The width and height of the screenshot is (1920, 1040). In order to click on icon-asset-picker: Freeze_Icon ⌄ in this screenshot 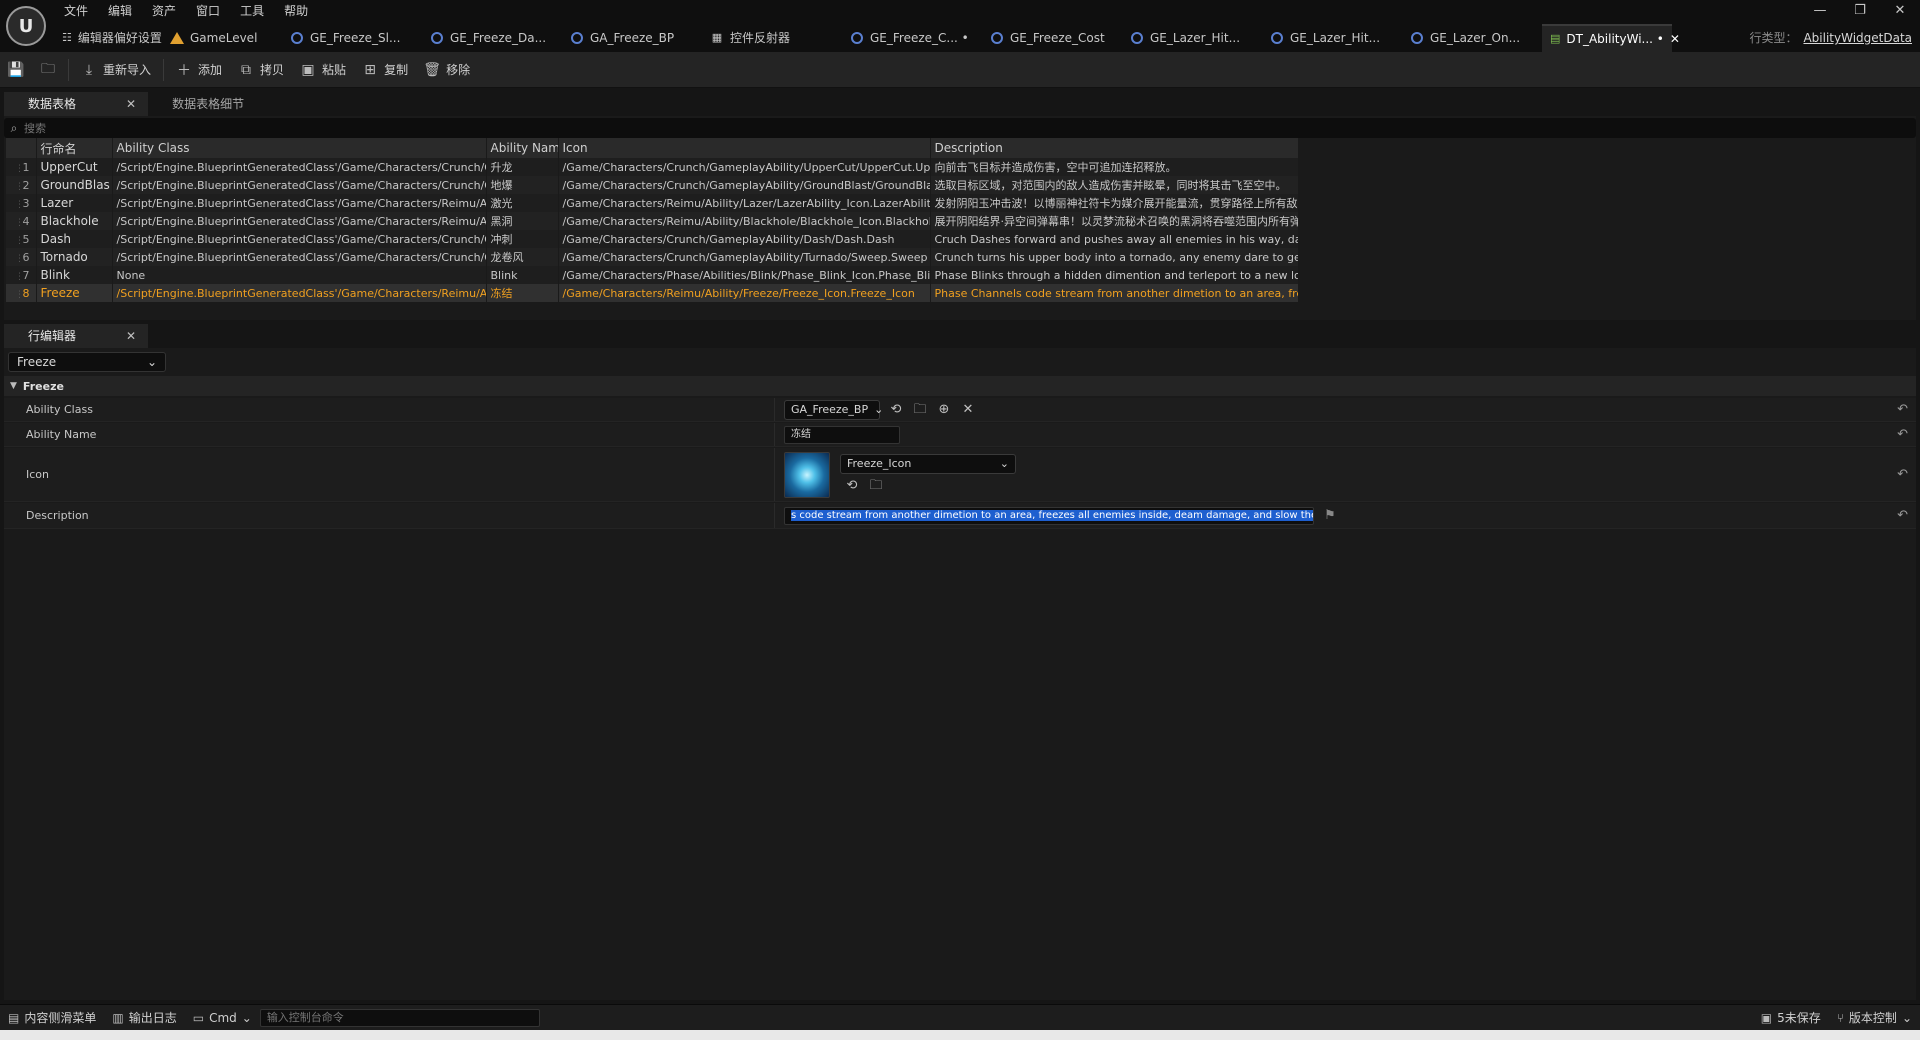, I will do `click(928, 464)`.